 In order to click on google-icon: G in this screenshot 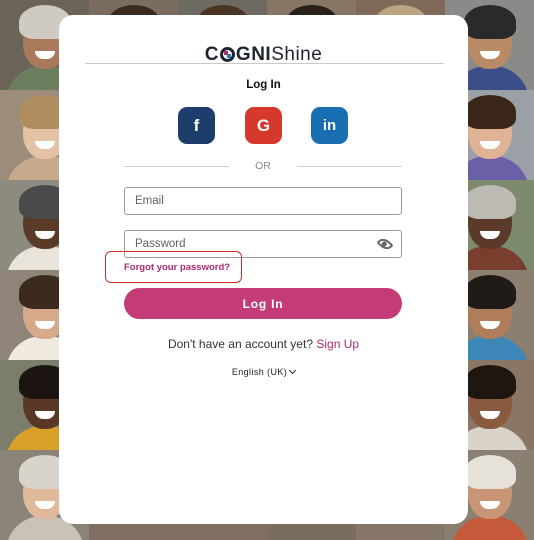, I will do `click(263, 125)`.